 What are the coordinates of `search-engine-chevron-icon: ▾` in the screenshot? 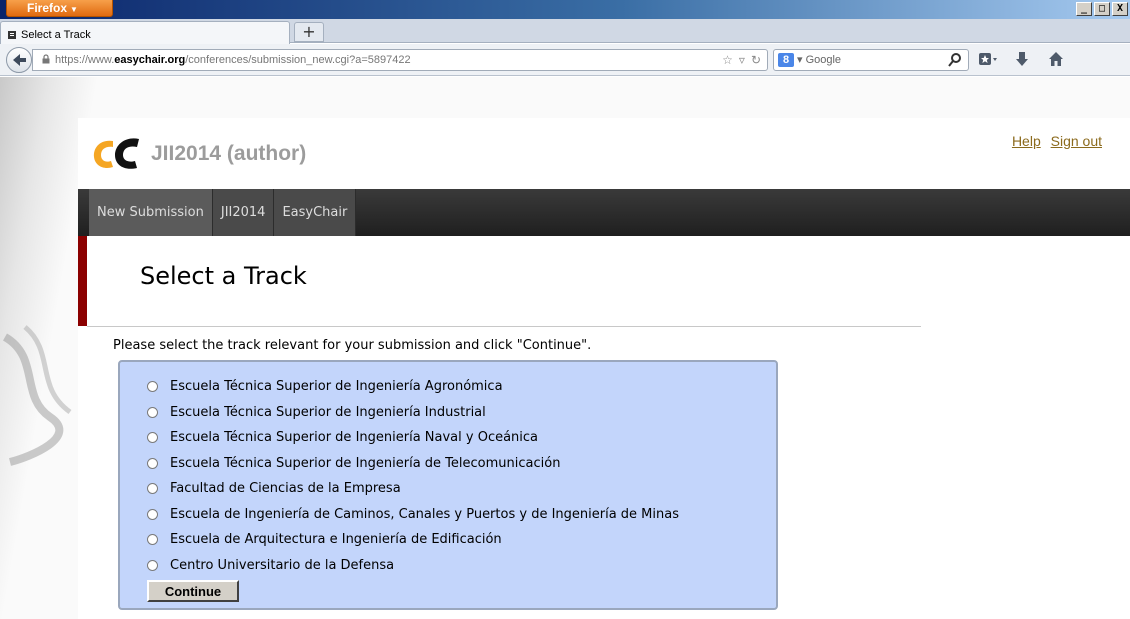 It's located at (801, 60).